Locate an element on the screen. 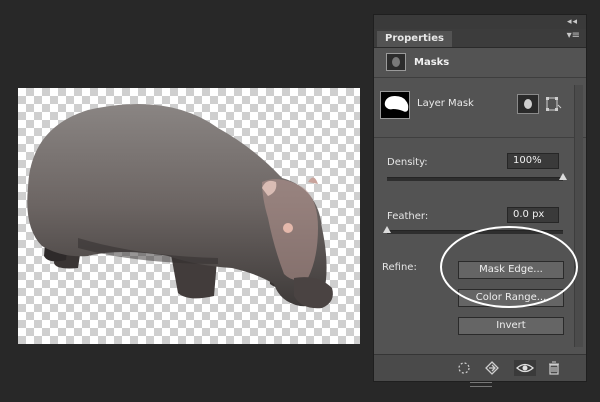 This screenshot has width=600, height=402. mask-silhouette-icon is located at coordinates (396, 104).